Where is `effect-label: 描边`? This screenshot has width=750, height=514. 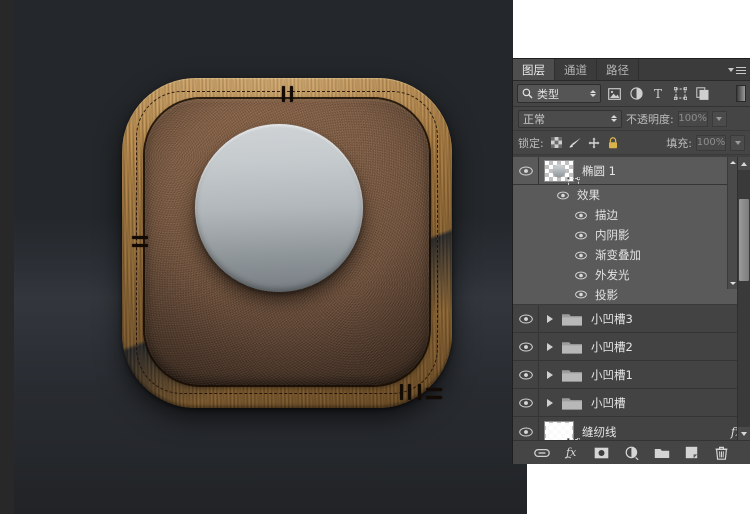
effect-label: 描边 is located at coordinates (606, 215).